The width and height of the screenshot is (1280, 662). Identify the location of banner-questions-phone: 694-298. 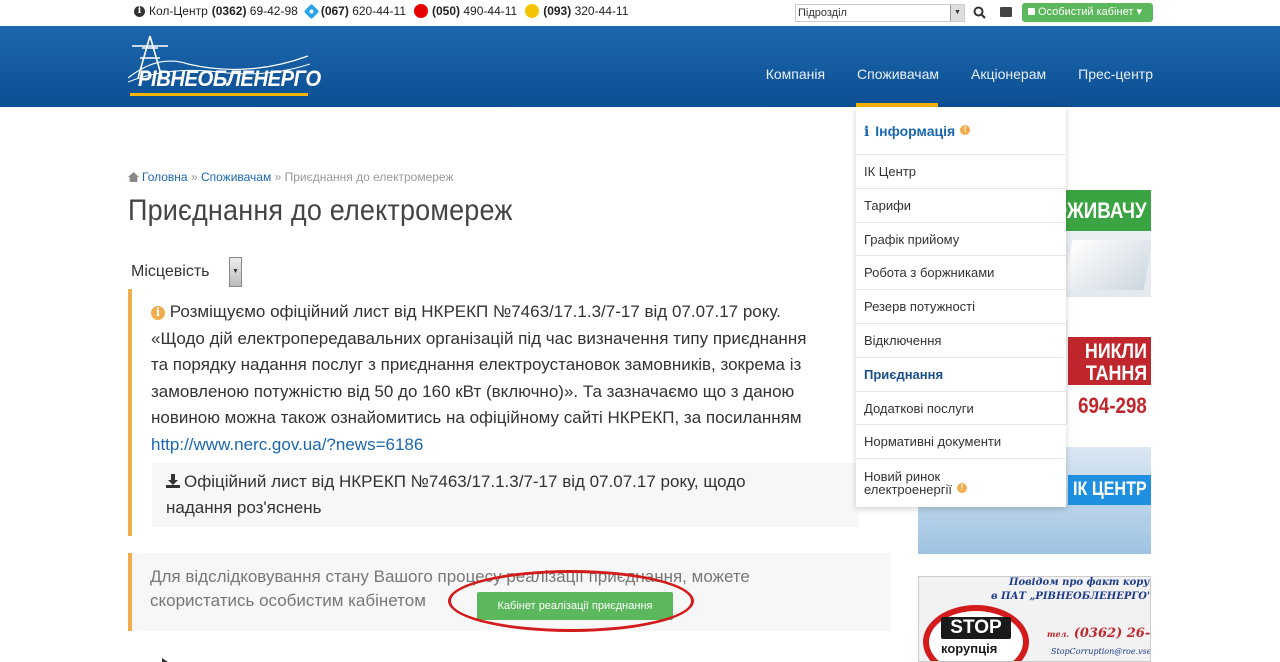
(1112, 405).